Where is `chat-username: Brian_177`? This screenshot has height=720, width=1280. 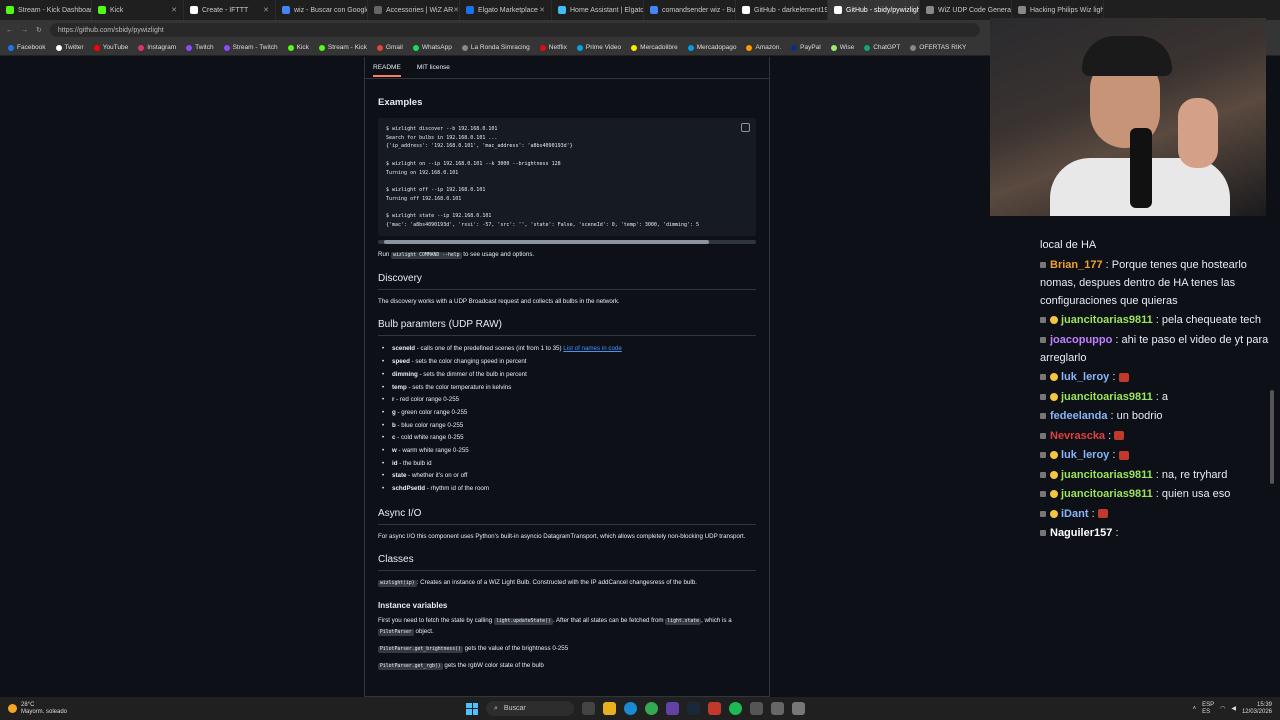
chat-username: Brian_177 is located at coordinates (1076, 265).